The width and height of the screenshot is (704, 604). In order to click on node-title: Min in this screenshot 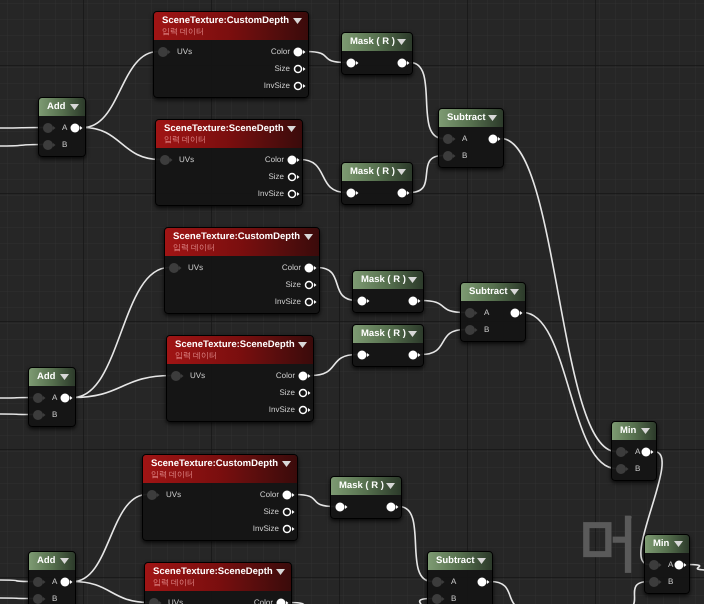, I will do `click(661, 544)`.